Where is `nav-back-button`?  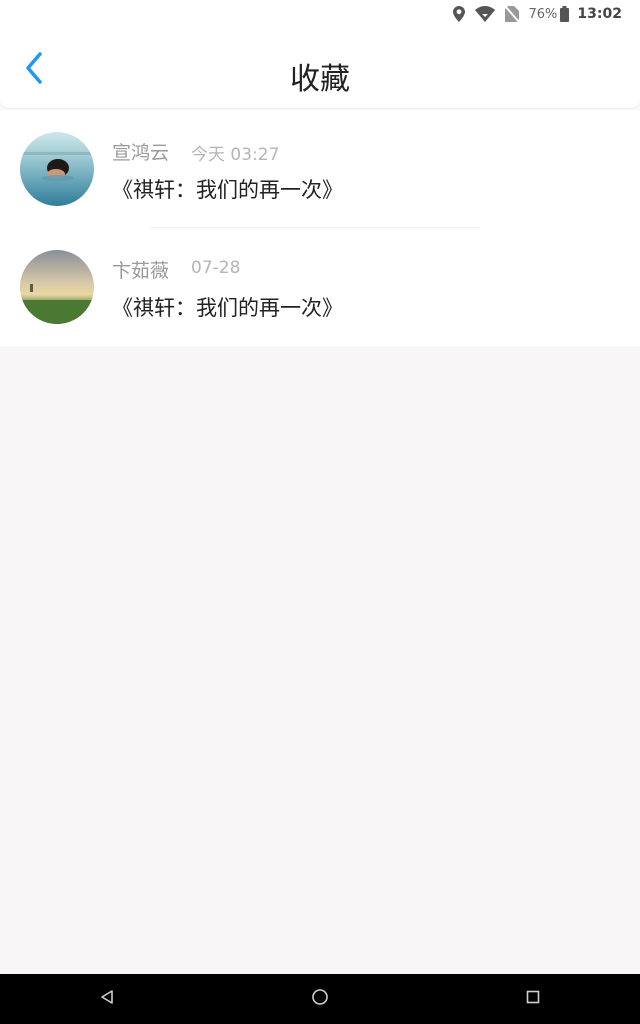
nav-back-button is located at coordinates (107, 999).